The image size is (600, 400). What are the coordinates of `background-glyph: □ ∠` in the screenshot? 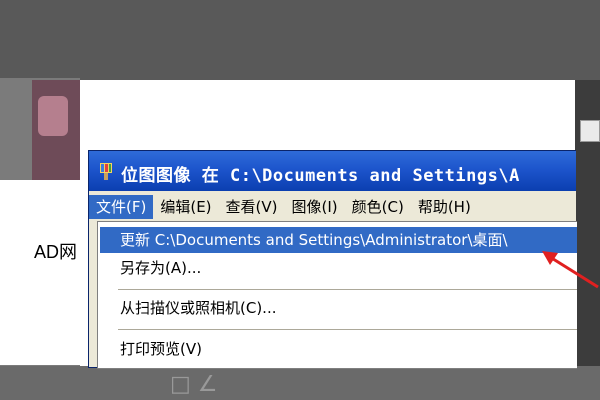 It's located at (194, 384).